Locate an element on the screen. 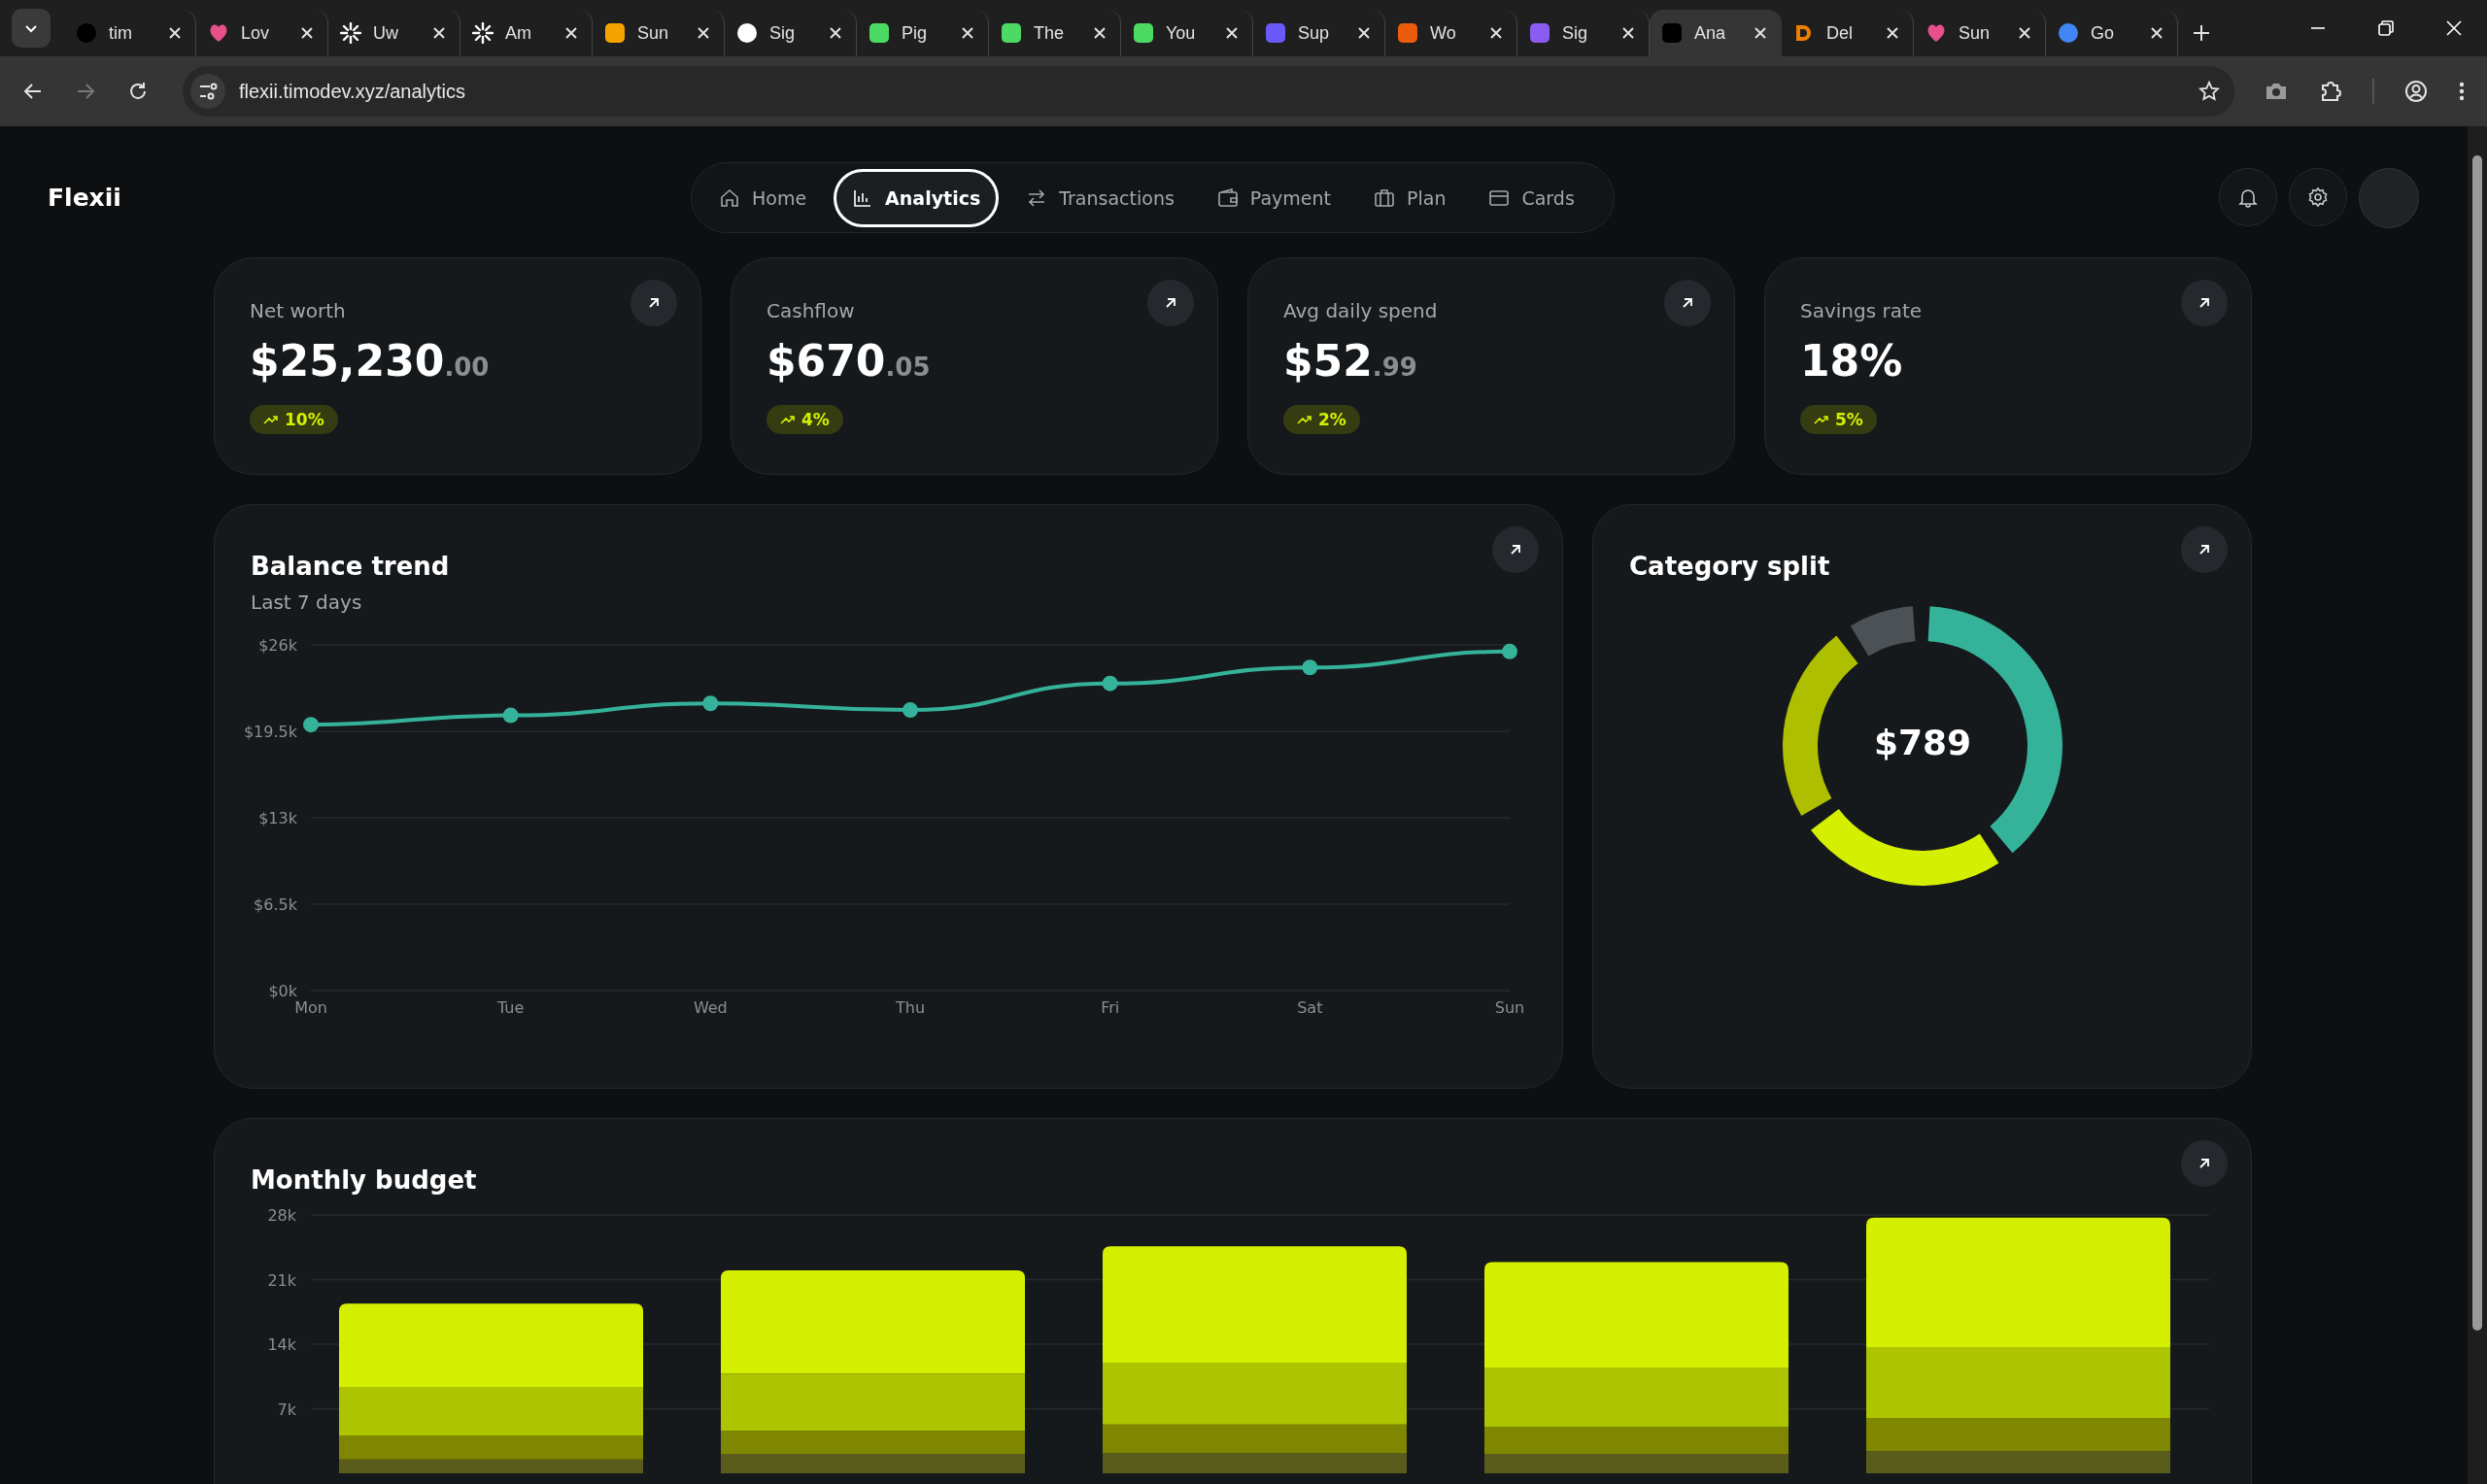  nav-item: Cards is located at coordinates (1531, 197).